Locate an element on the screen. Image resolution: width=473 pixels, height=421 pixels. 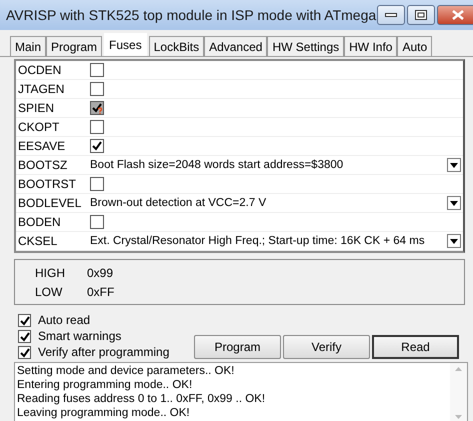
tab: Program is located at coordinates (74, 46).